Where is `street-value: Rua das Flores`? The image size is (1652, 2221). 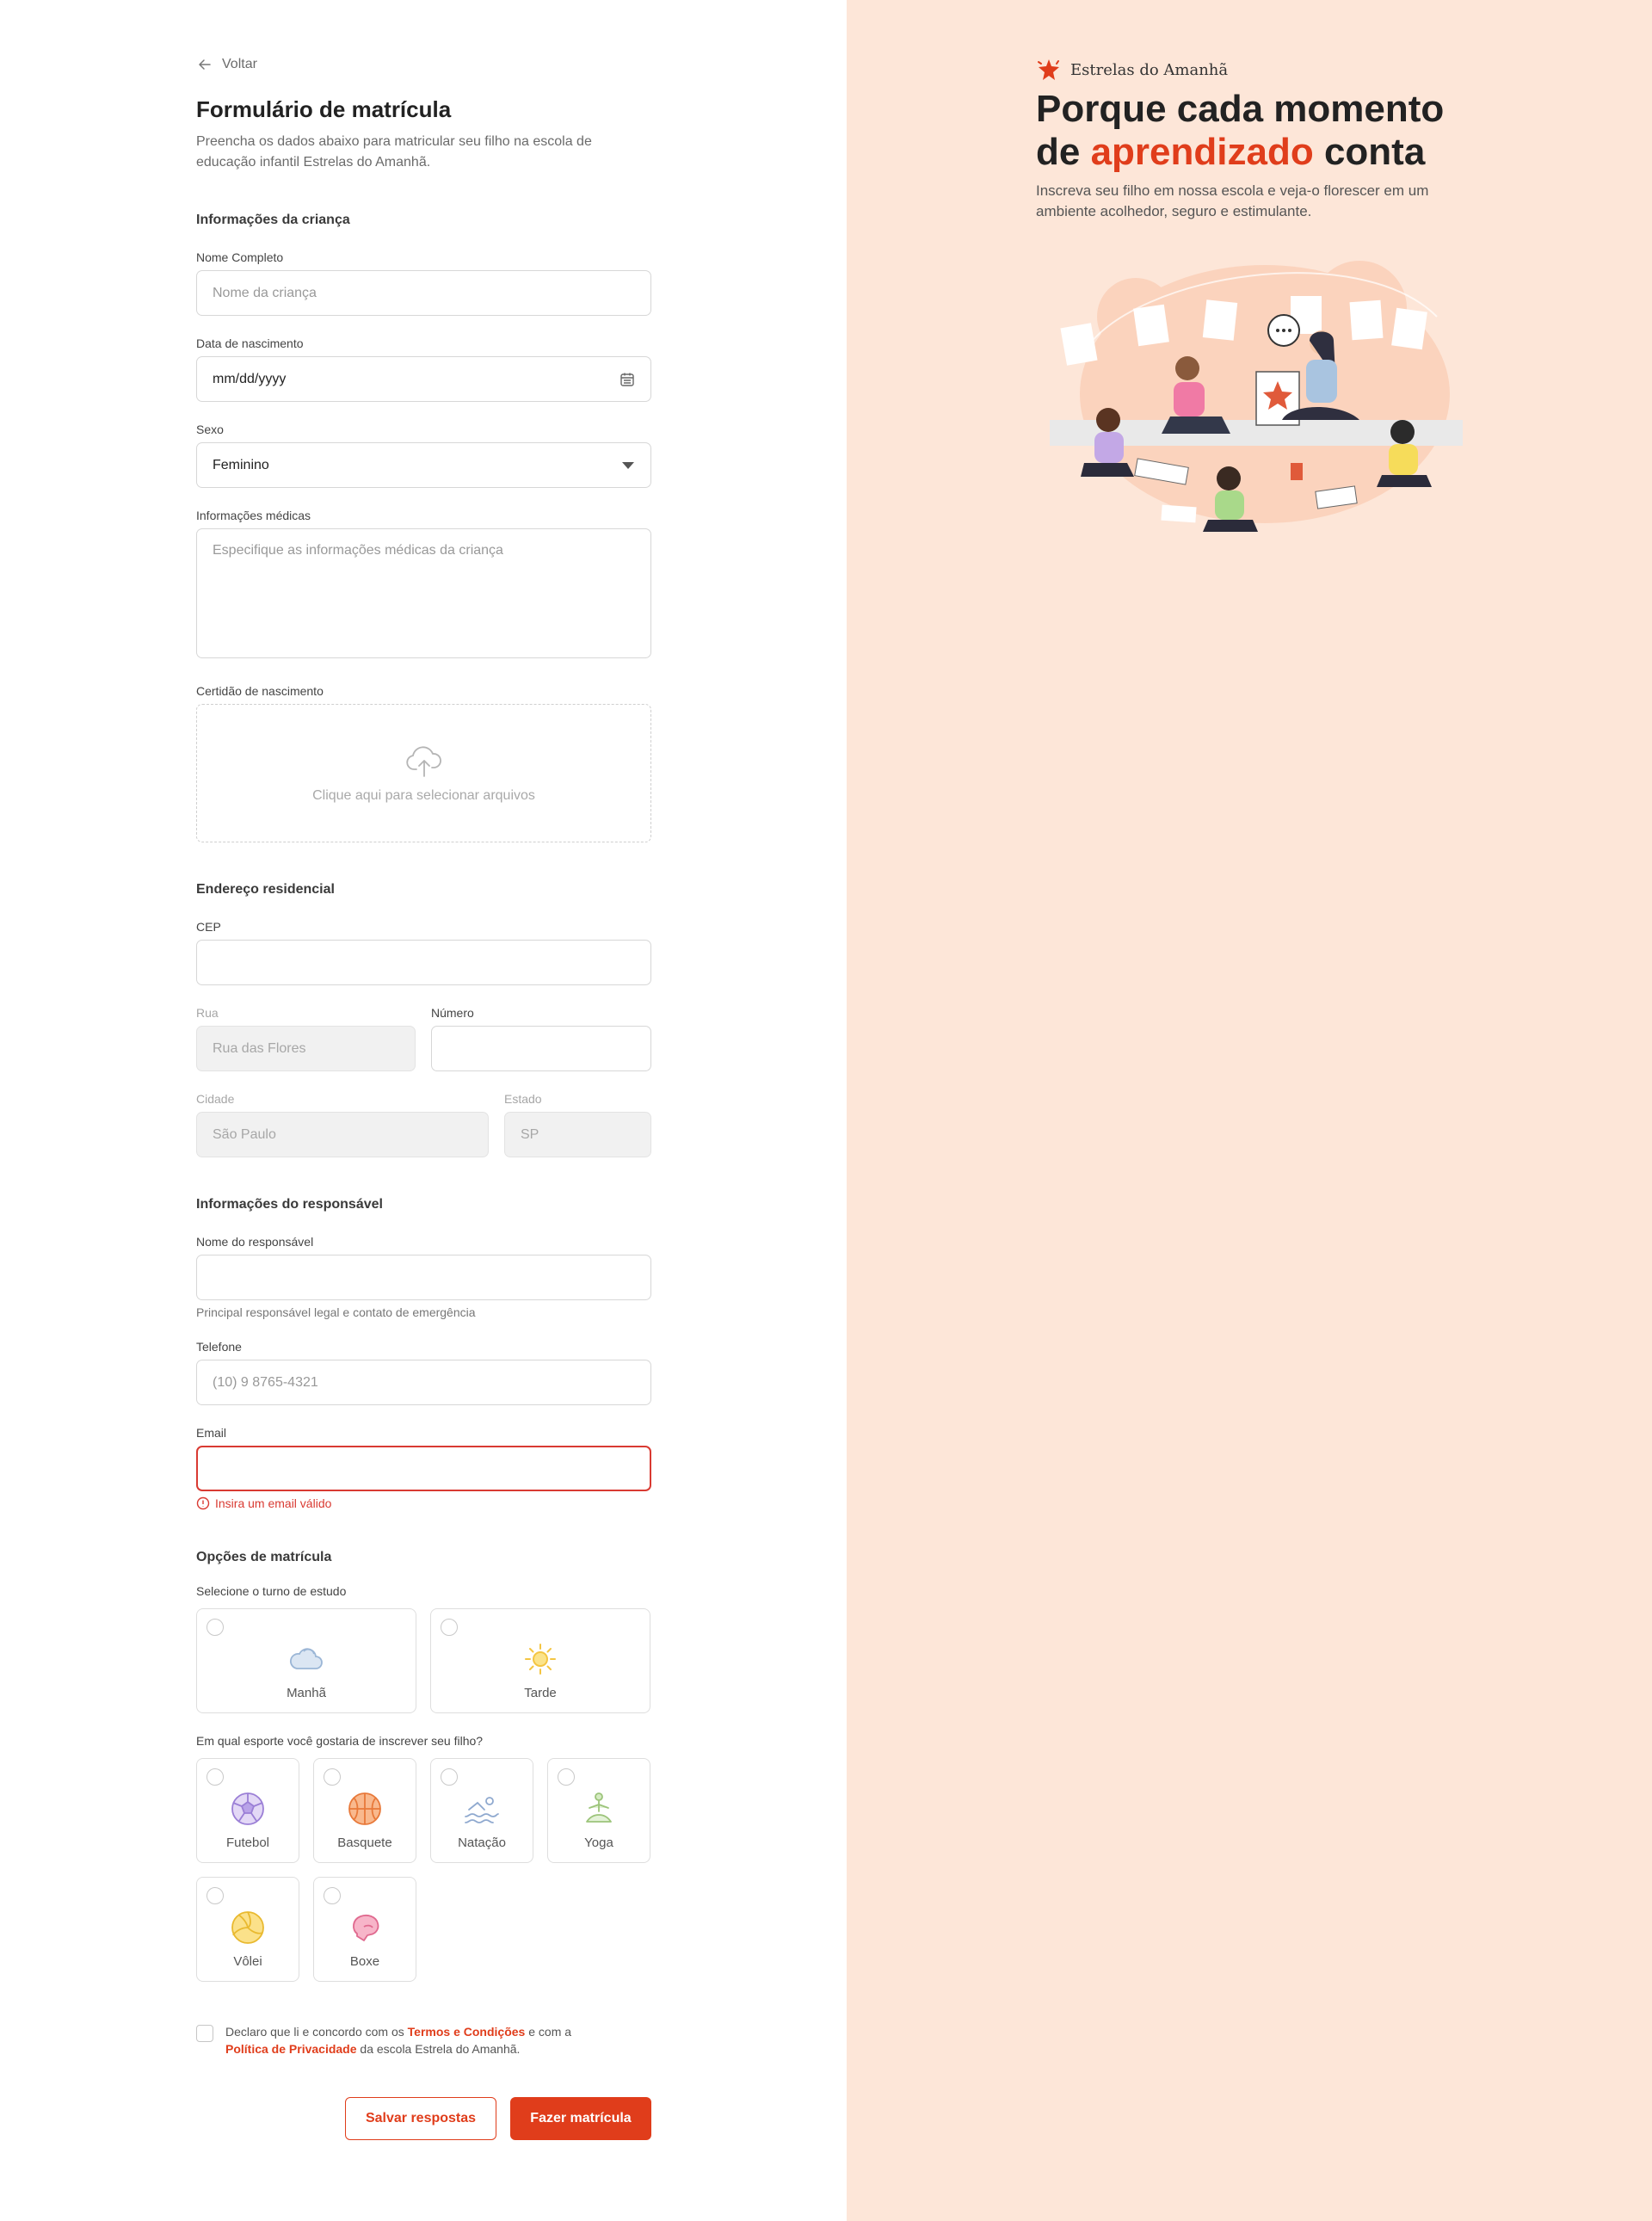 street-value: Rua das Flores is located at coordinates (259, 1048).